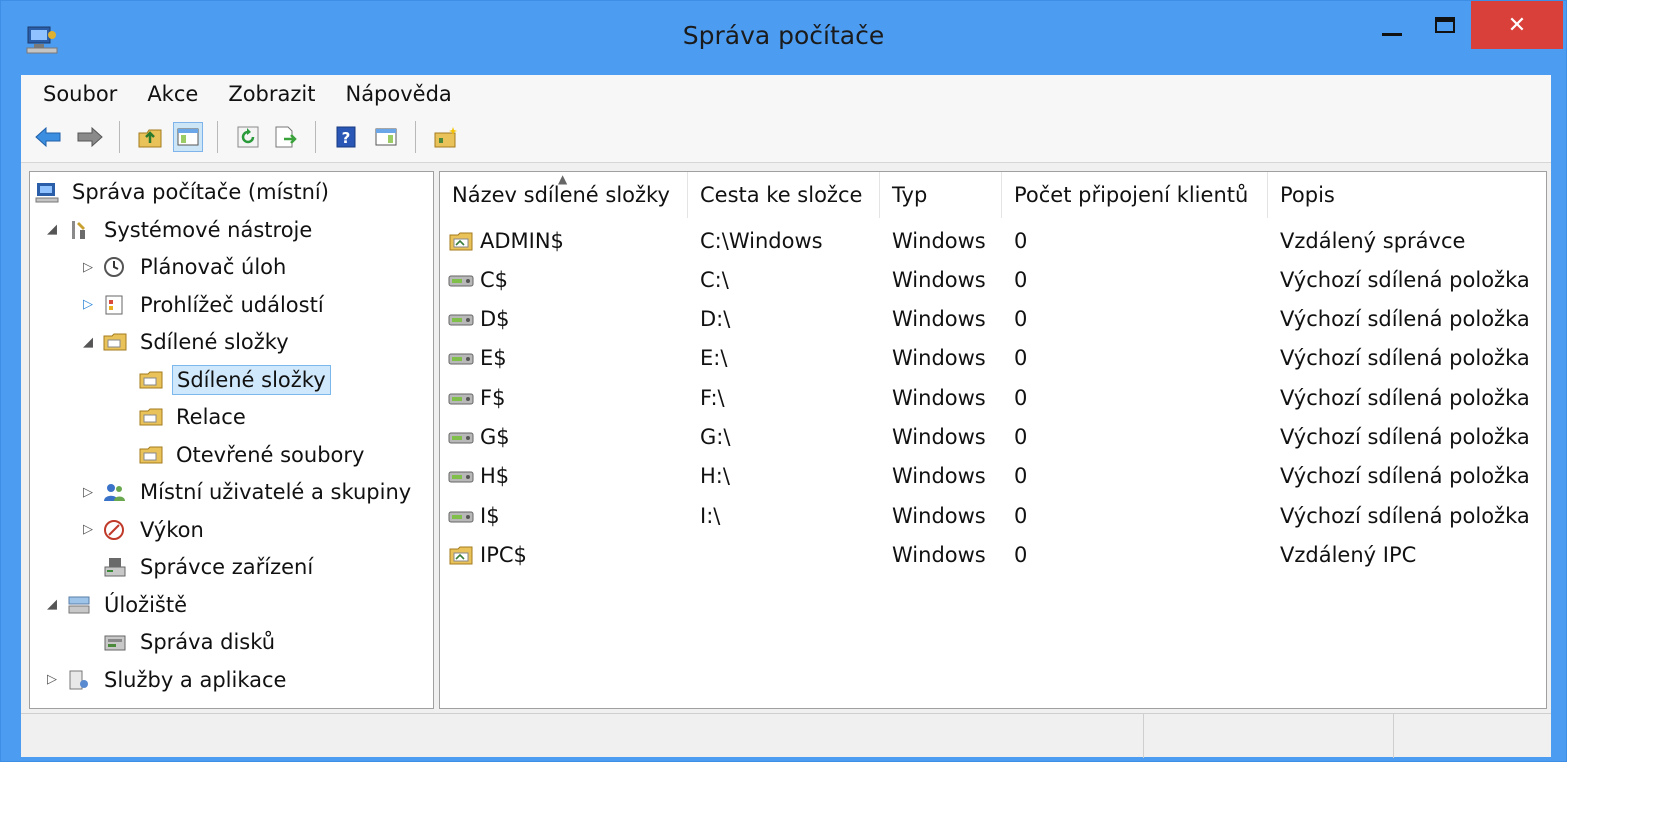 This screenshot has width=1675, height=814. I want to click on tree-node-label: Místní uživatelé a skupiny, so click(276, 492).